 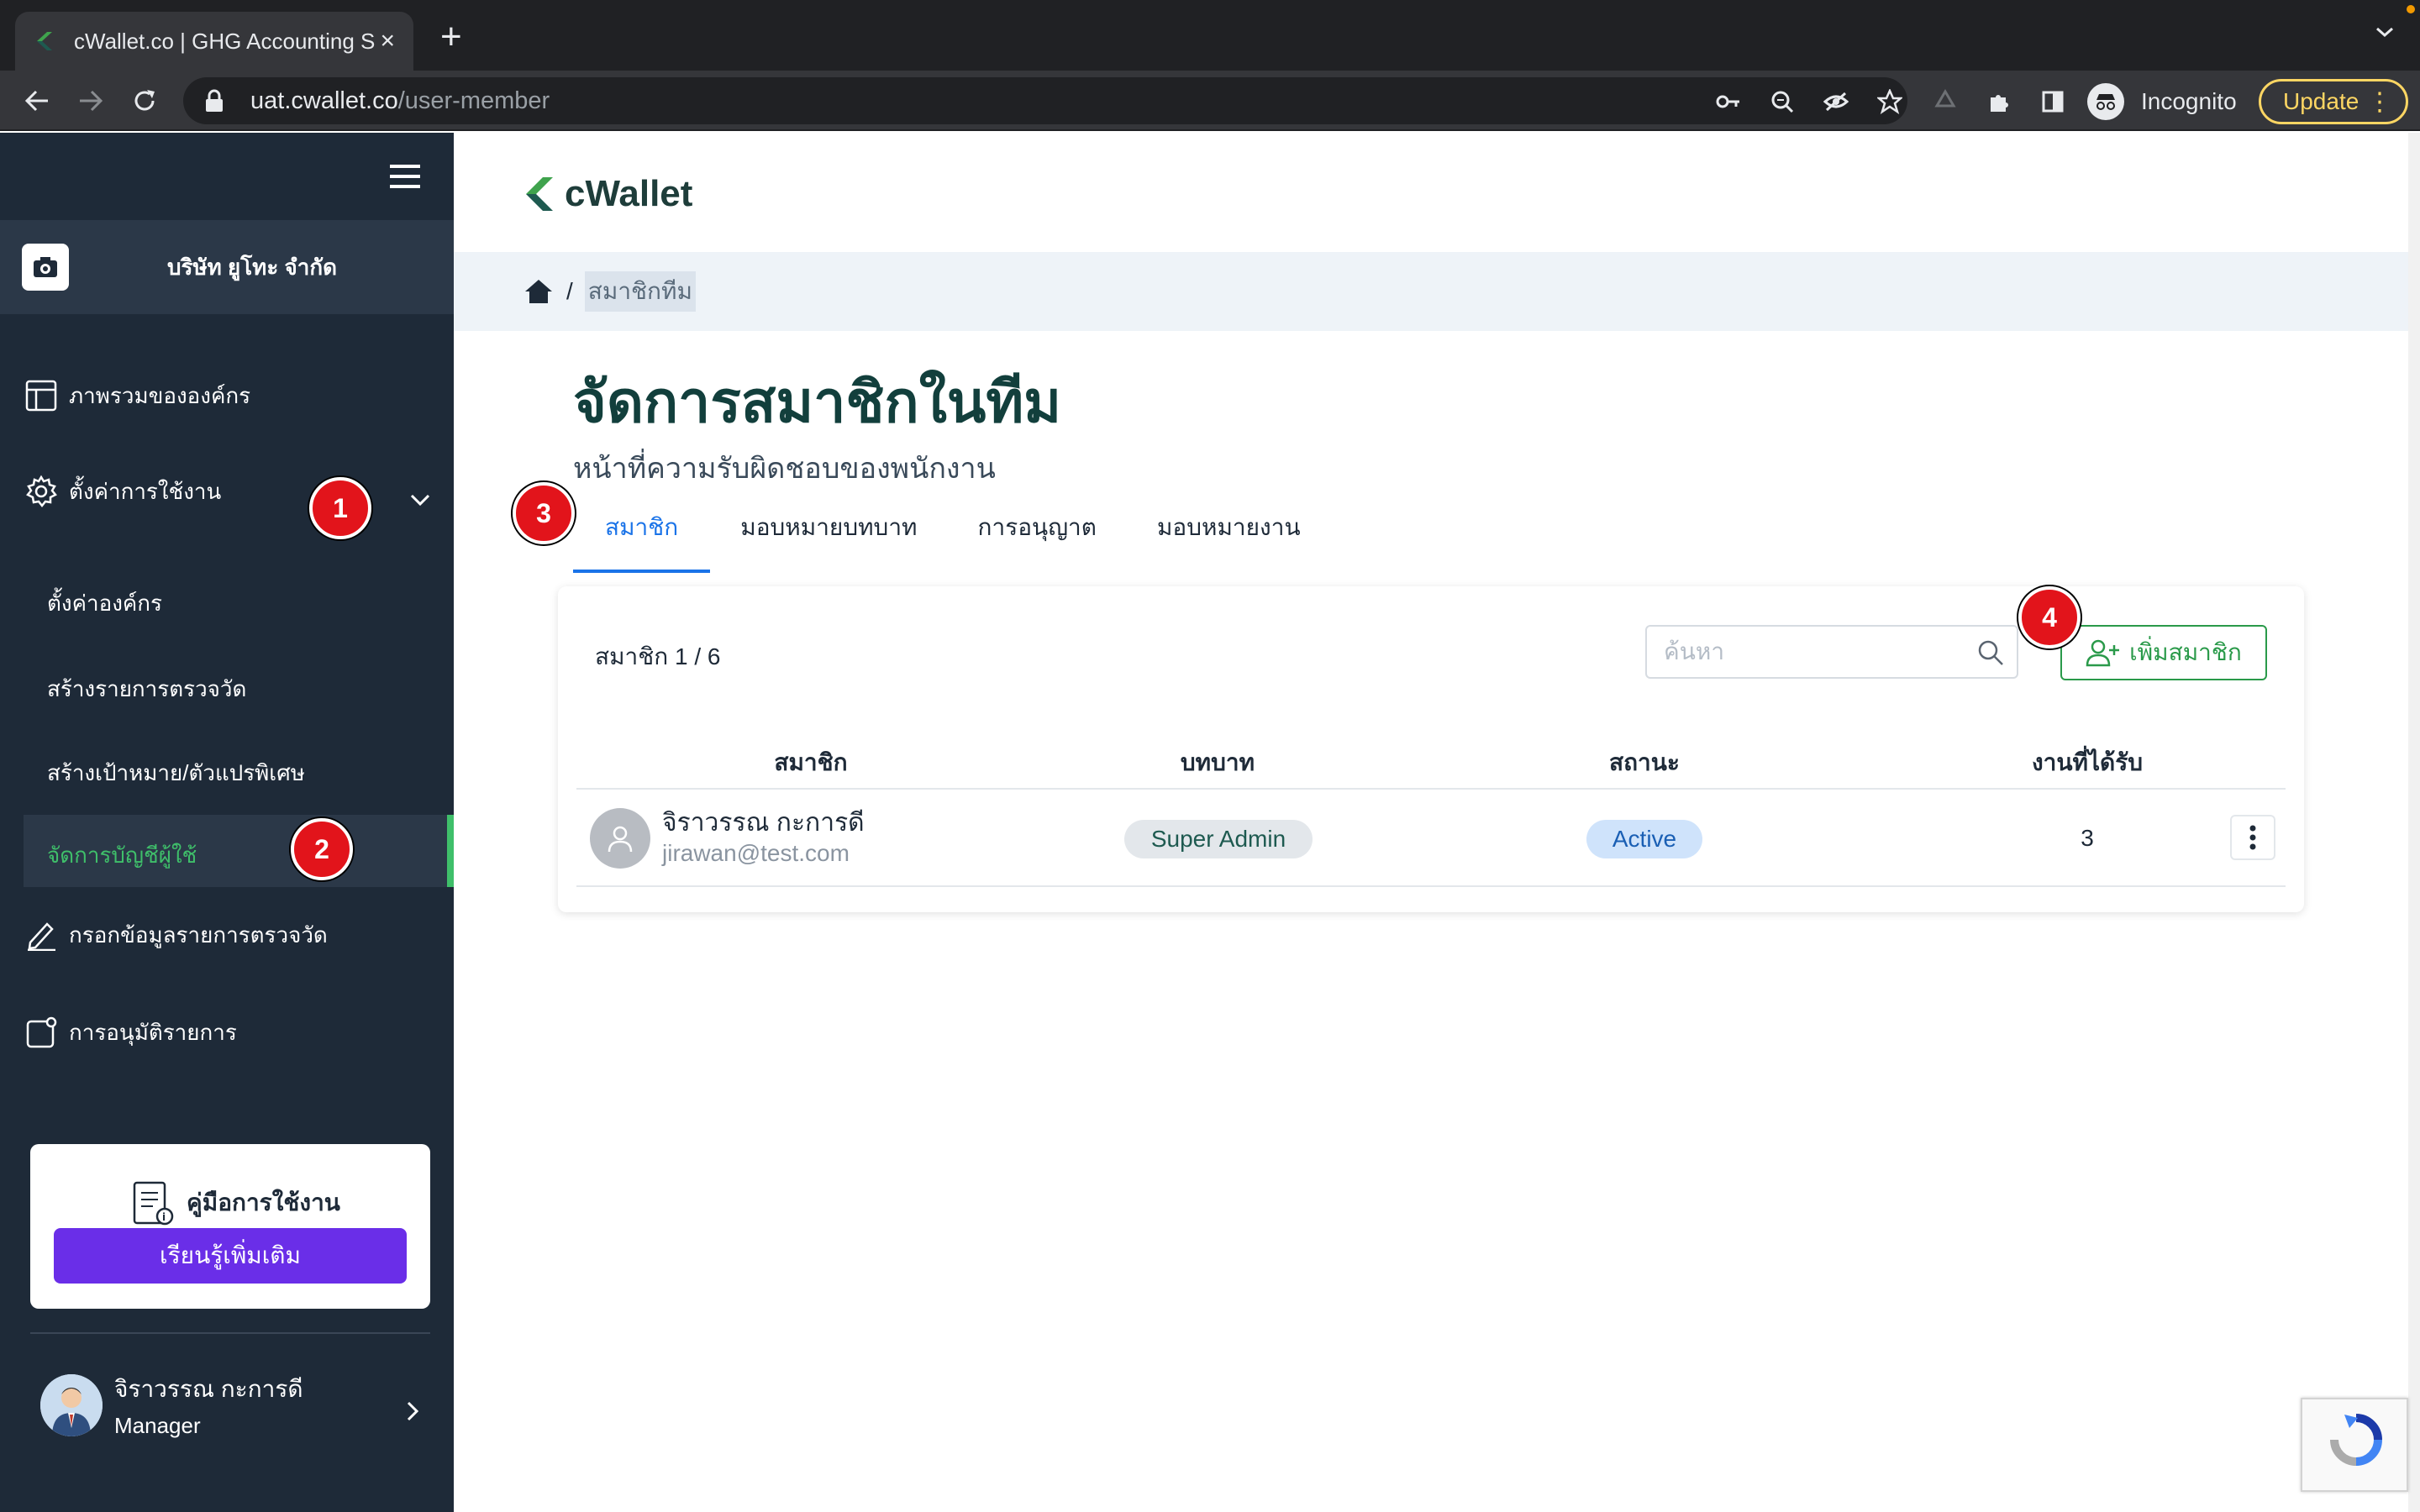 I want to click on new-tab-icon: +, so click(x=451, y=36).